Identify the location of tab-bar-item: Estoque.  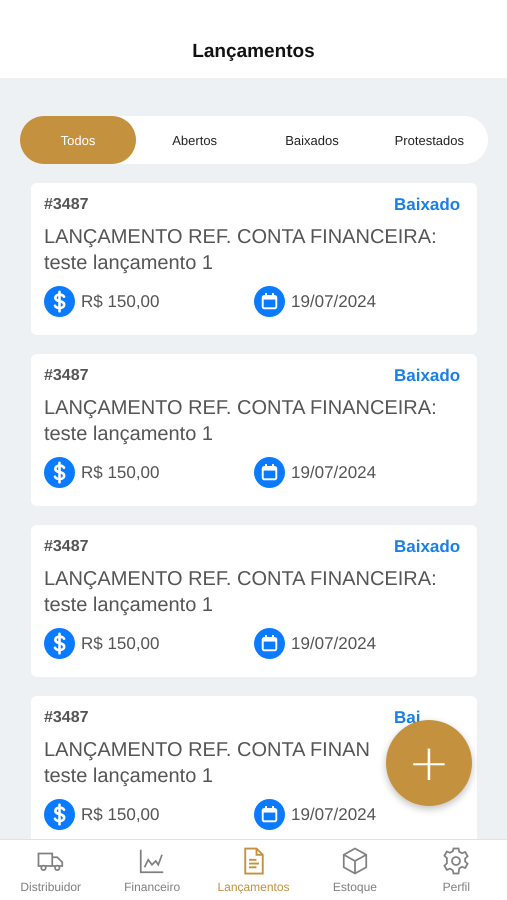
(355, 870).